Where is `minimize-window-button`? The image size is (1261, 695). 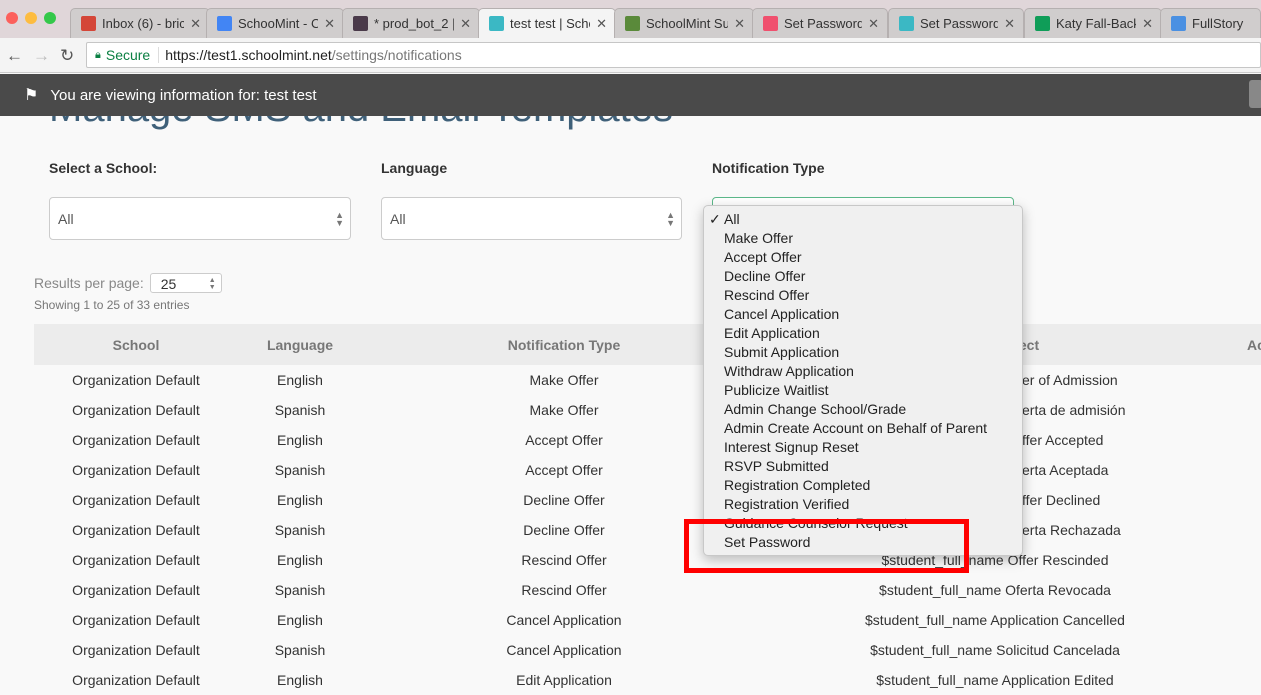 minimize-window-button is located at coordinates (31, 18).